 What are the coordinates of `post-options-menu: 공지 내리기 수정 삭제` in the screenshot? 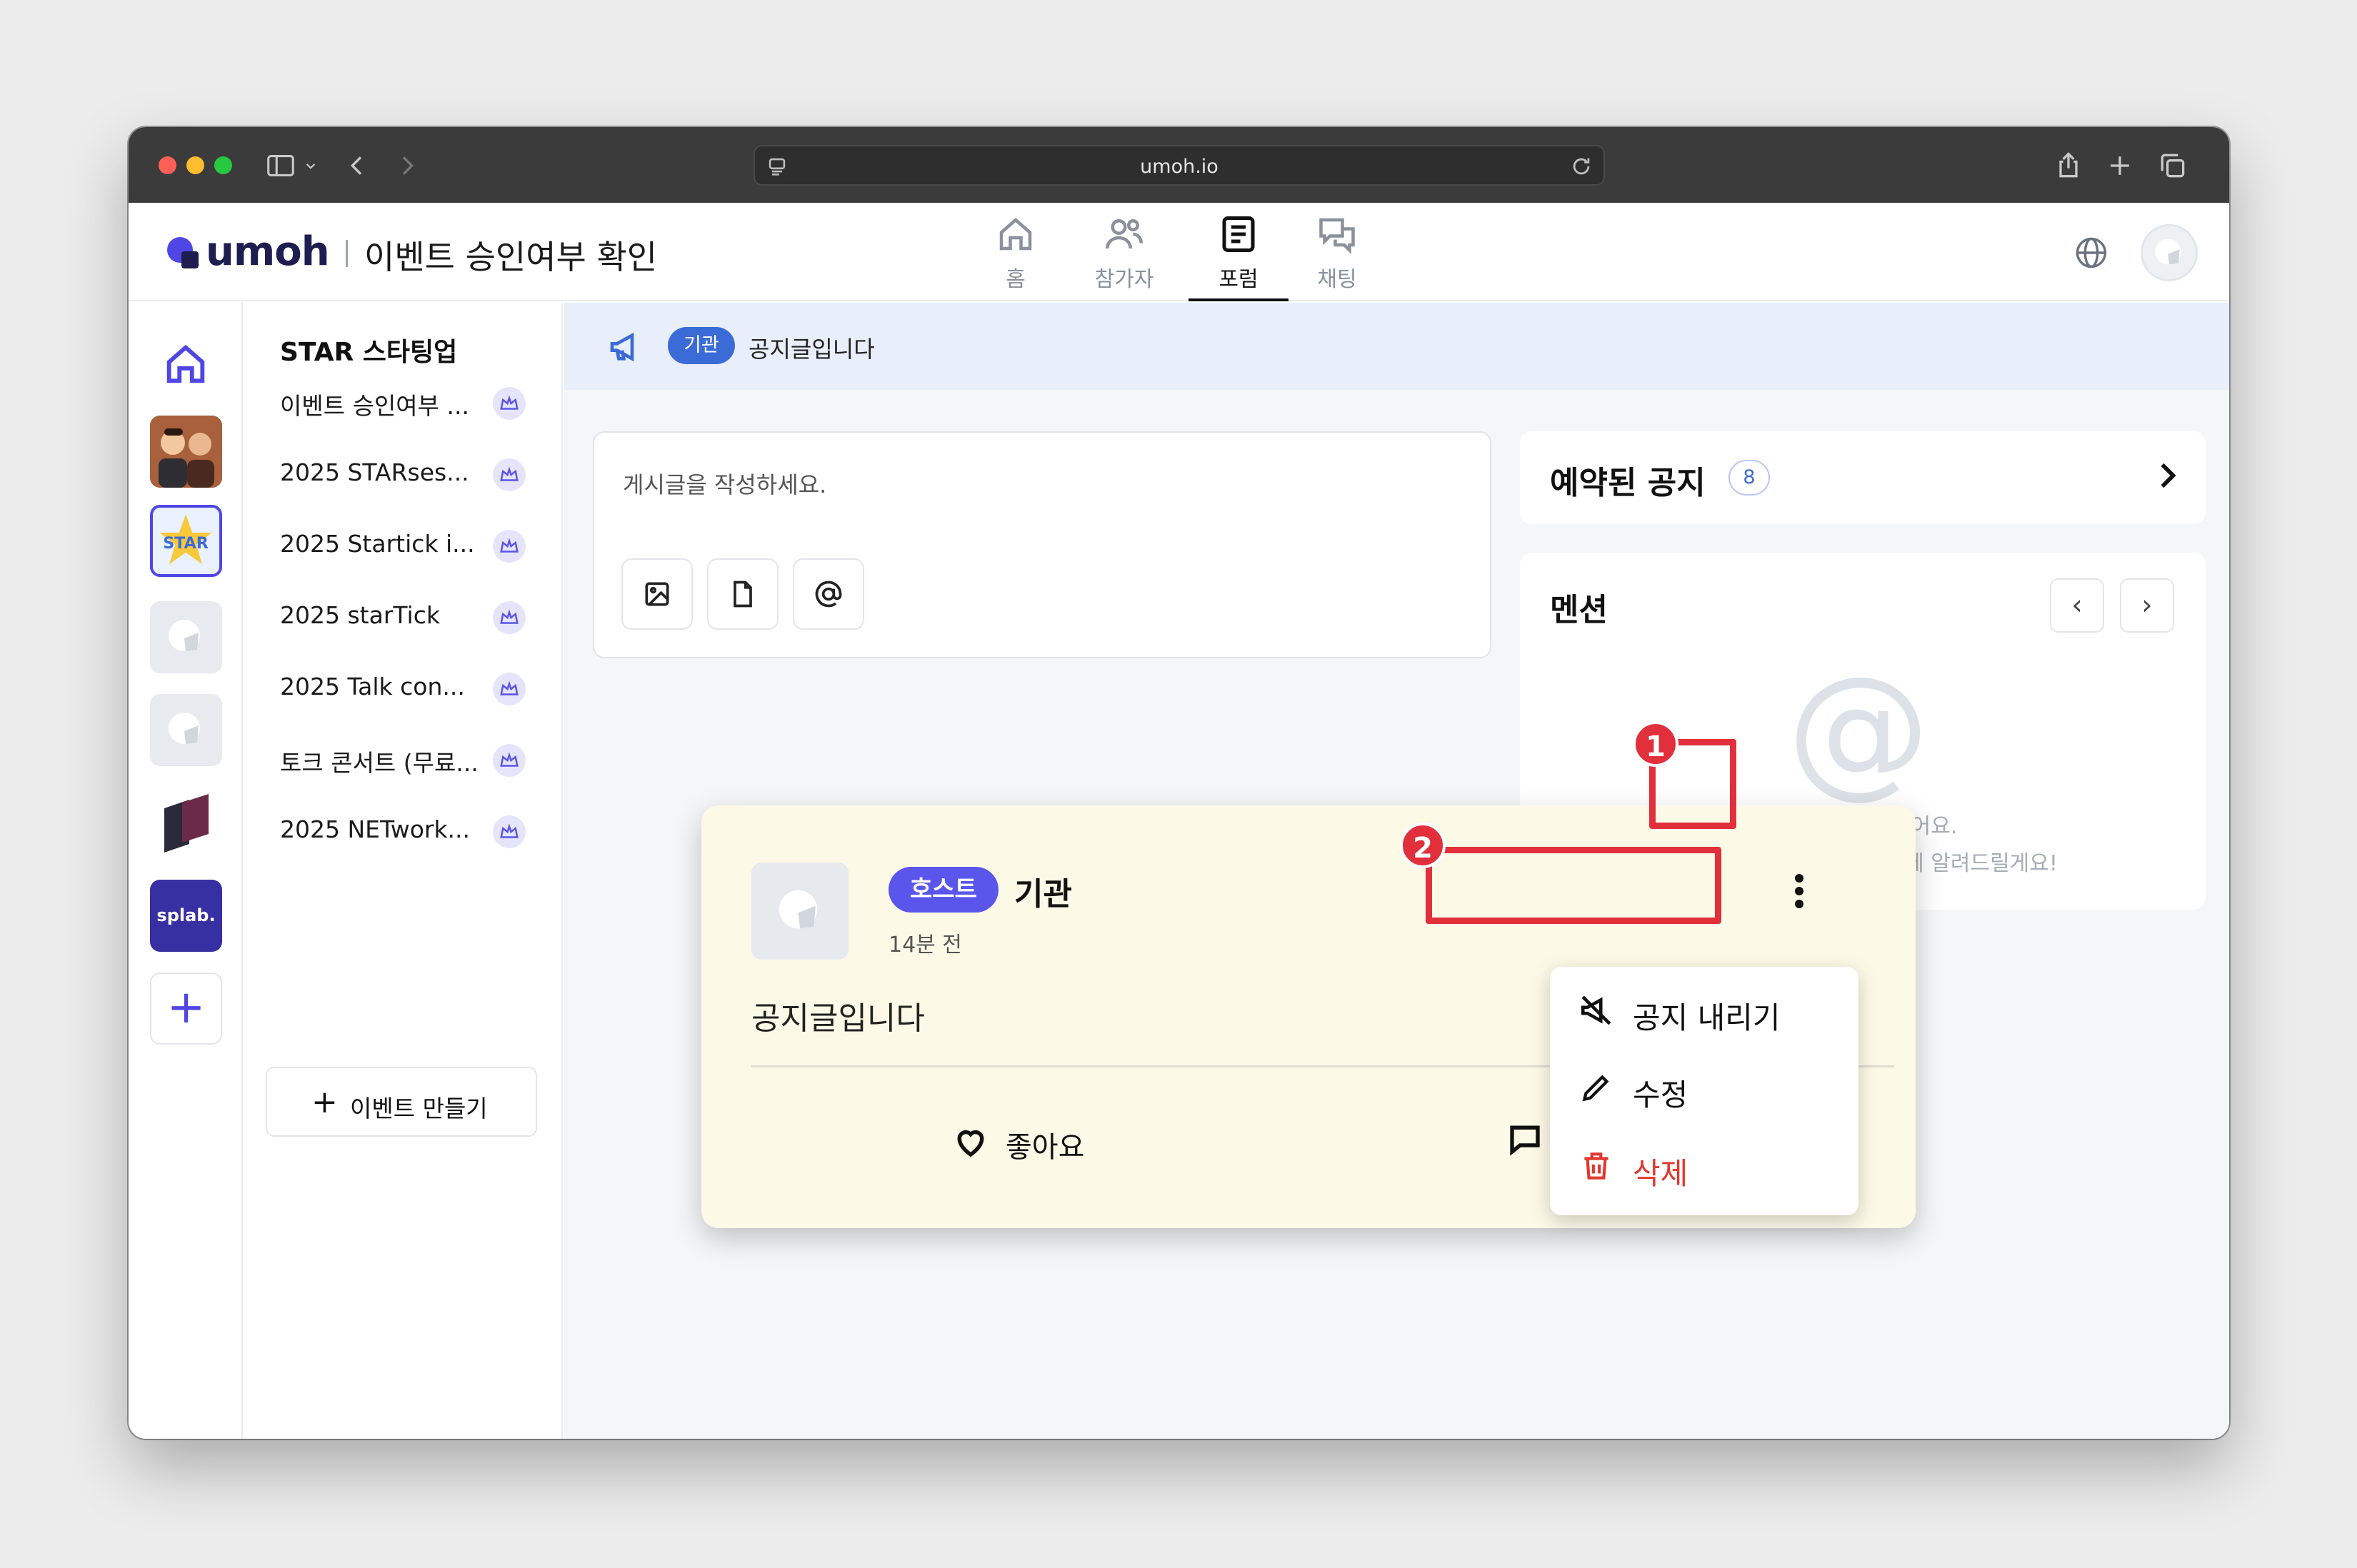 It's located at (1704, 1091).